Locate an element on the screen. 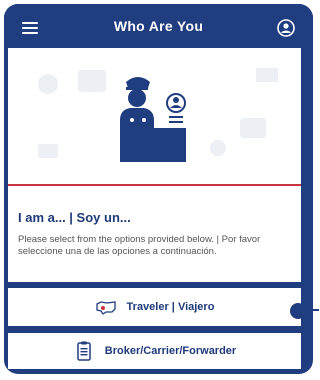  section-divider is located at coordinates (154, 185).